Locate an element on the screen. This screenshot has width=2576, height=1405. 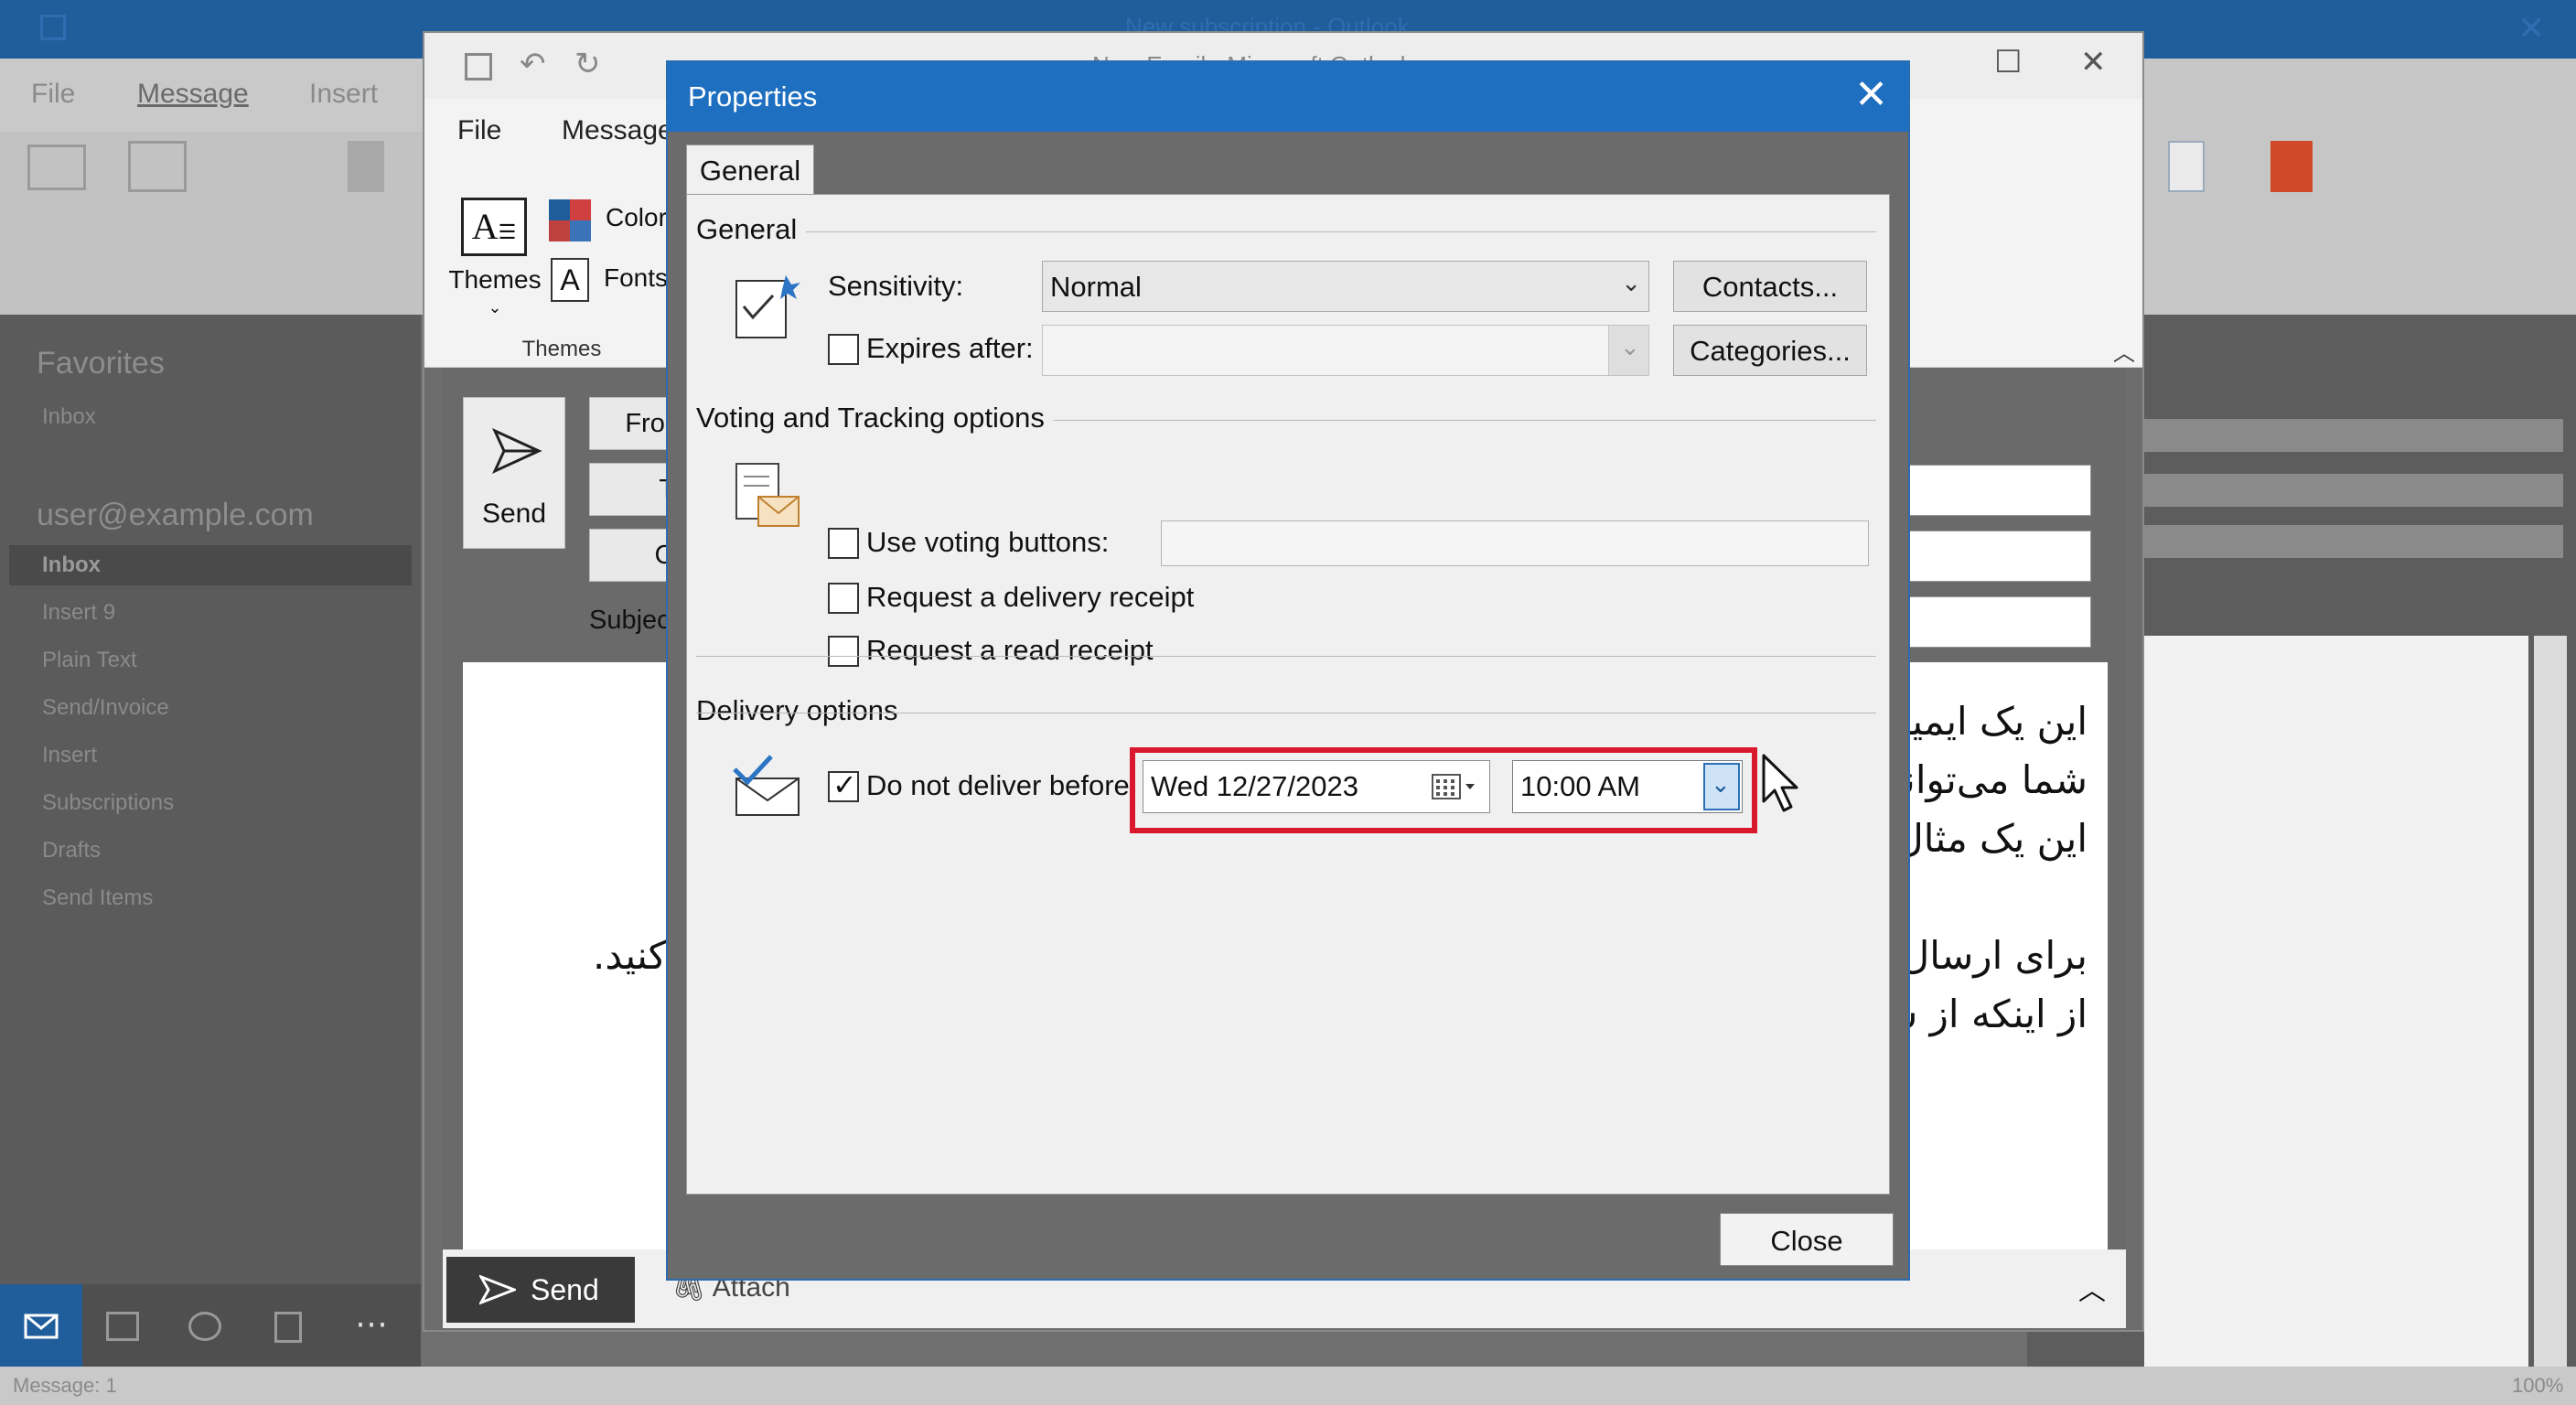
dialog-titlebar: Properties ✕ is located at coordinates (1288, 97).